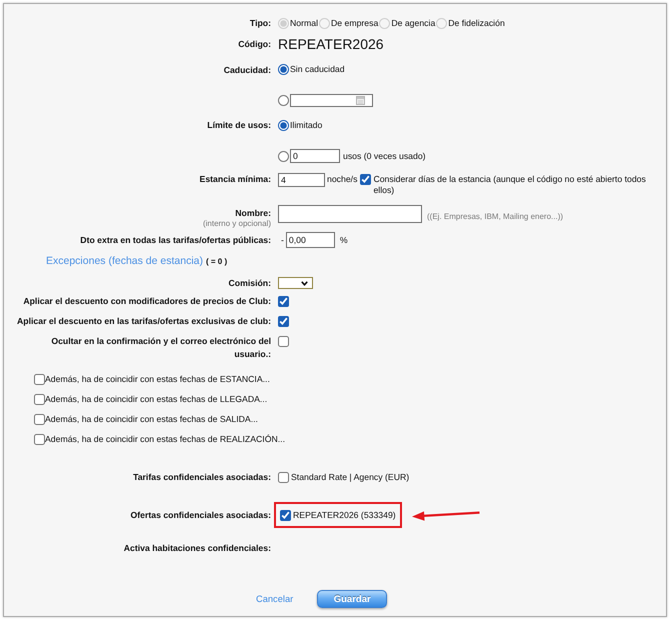 The width and height of the screenshot is (670, 621). What do you see at coordinates (238, 125) in the screenshot?
I see `field-label: Límite de usos:` at bounding box center [238, 125].